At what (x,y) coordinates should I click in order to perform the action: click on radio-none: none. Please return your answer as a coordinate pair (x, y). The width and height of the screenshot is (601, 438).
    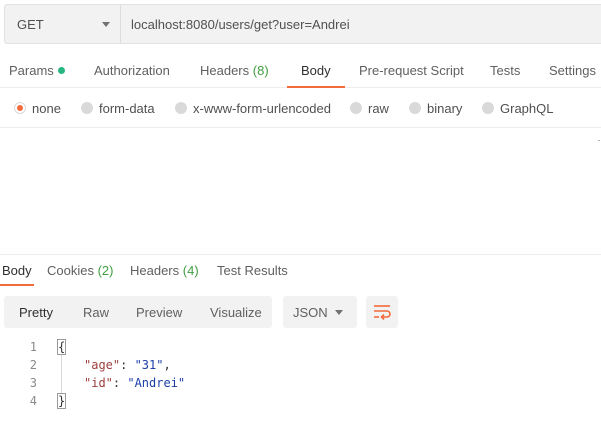
    Looking at the image, I should click on (37, 108).